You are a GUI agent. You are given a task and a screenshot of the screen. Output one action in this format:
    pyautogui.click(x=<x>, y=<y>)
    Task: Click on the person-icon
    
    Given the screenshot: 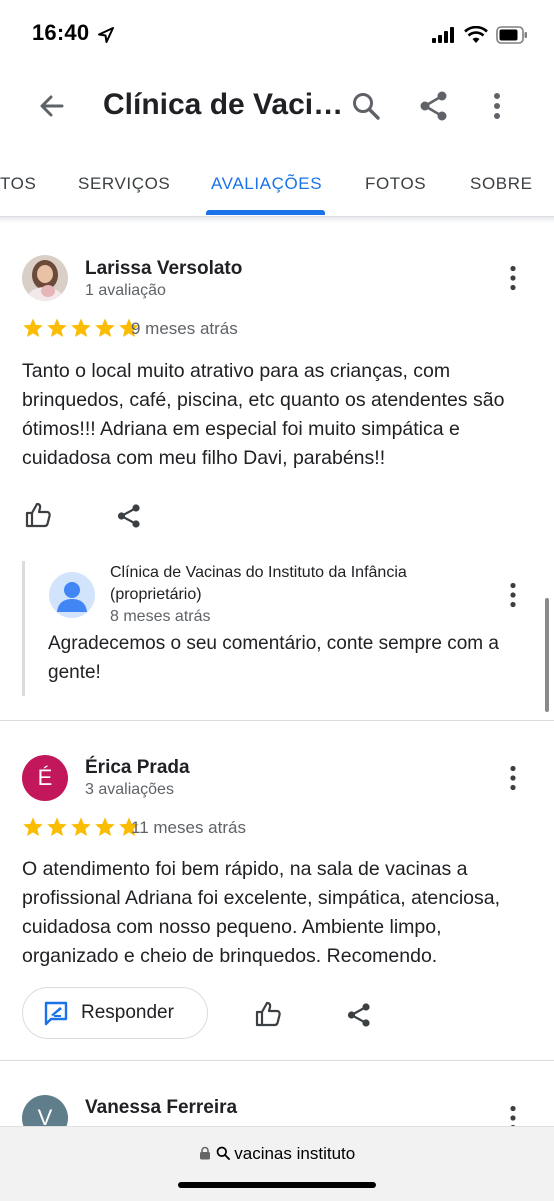 What is the action you would take?
    pyautogui.click(x=72, y=597)
    